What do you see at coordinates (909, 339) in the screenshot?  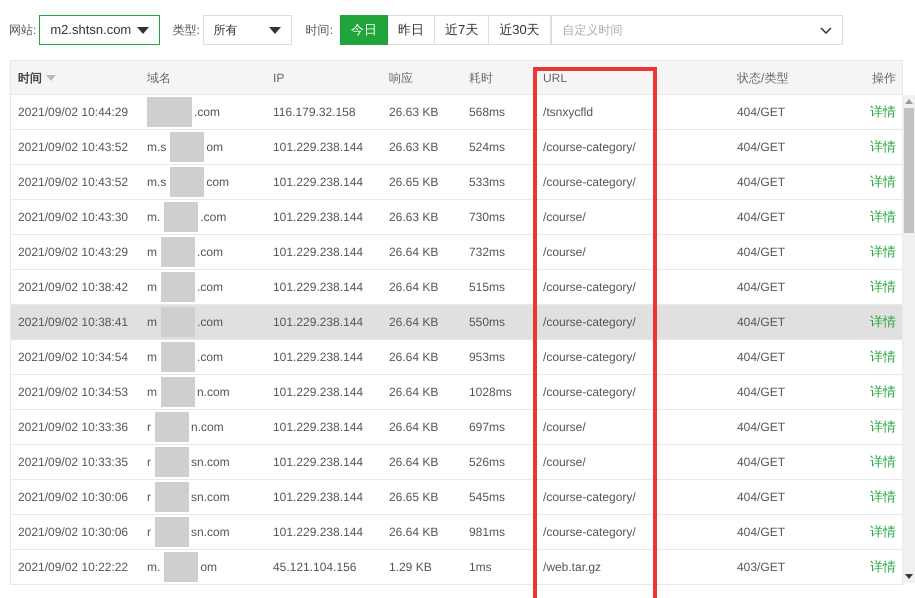 I see `scrollbar` at bounding box center [909, 339].